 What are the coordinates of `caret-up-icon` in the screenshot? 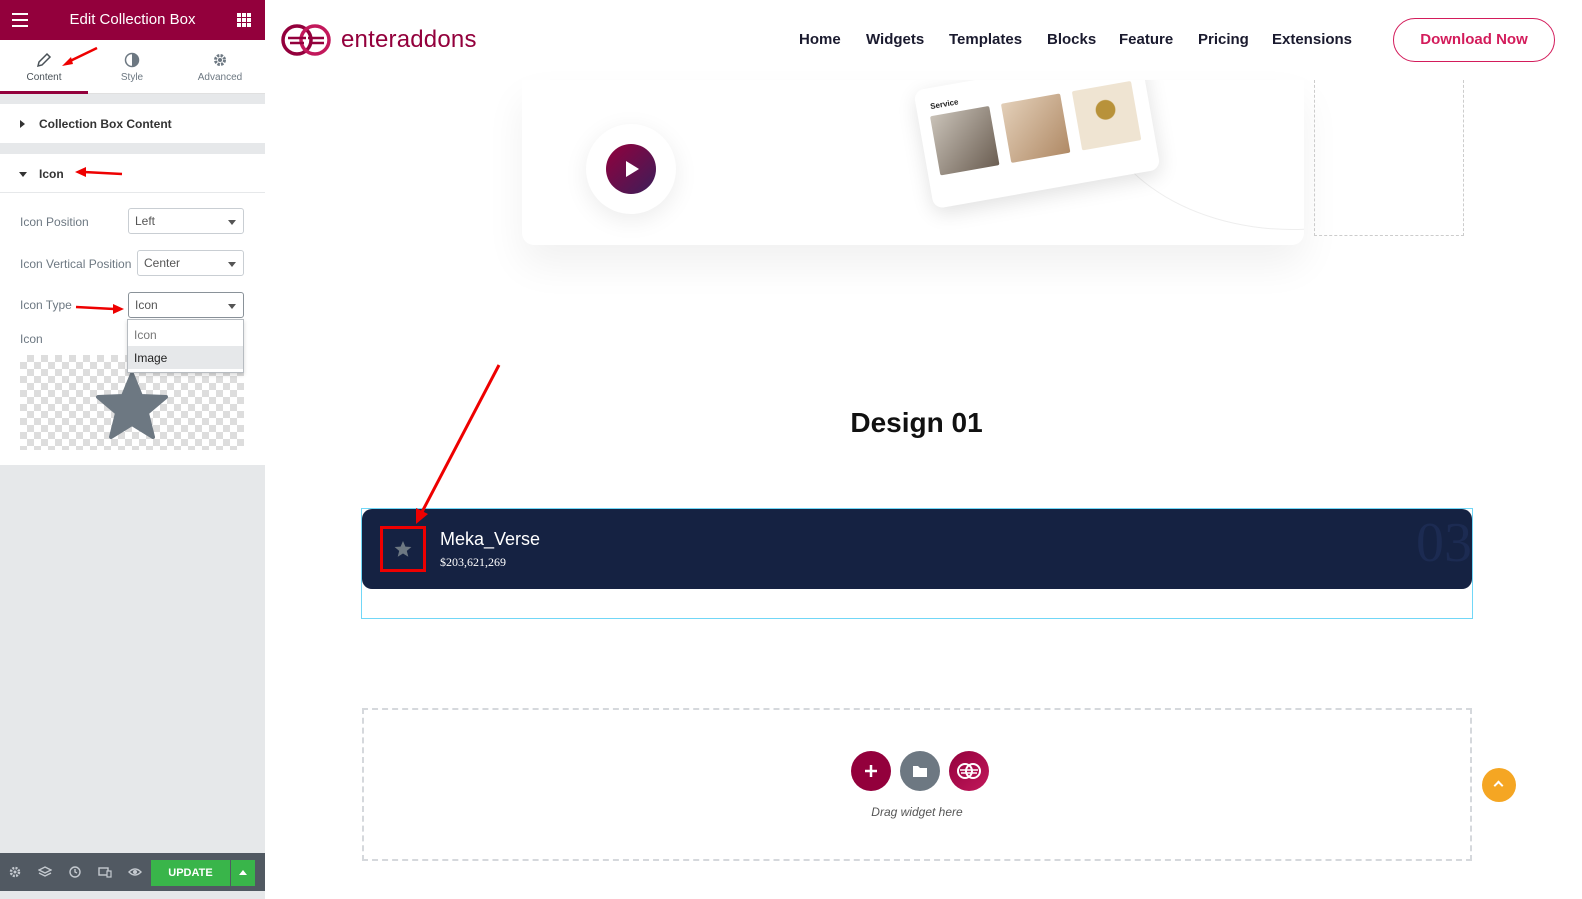 It's located at (243, 872).